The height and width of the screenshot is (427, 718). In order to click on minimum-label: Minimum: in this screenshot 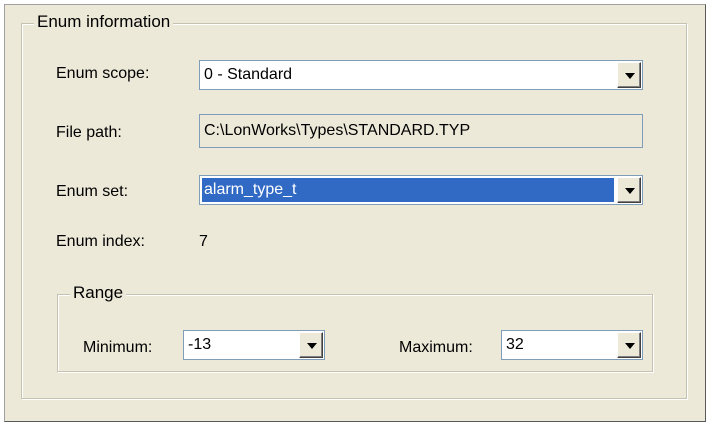, I will do `click(118, 347)`.